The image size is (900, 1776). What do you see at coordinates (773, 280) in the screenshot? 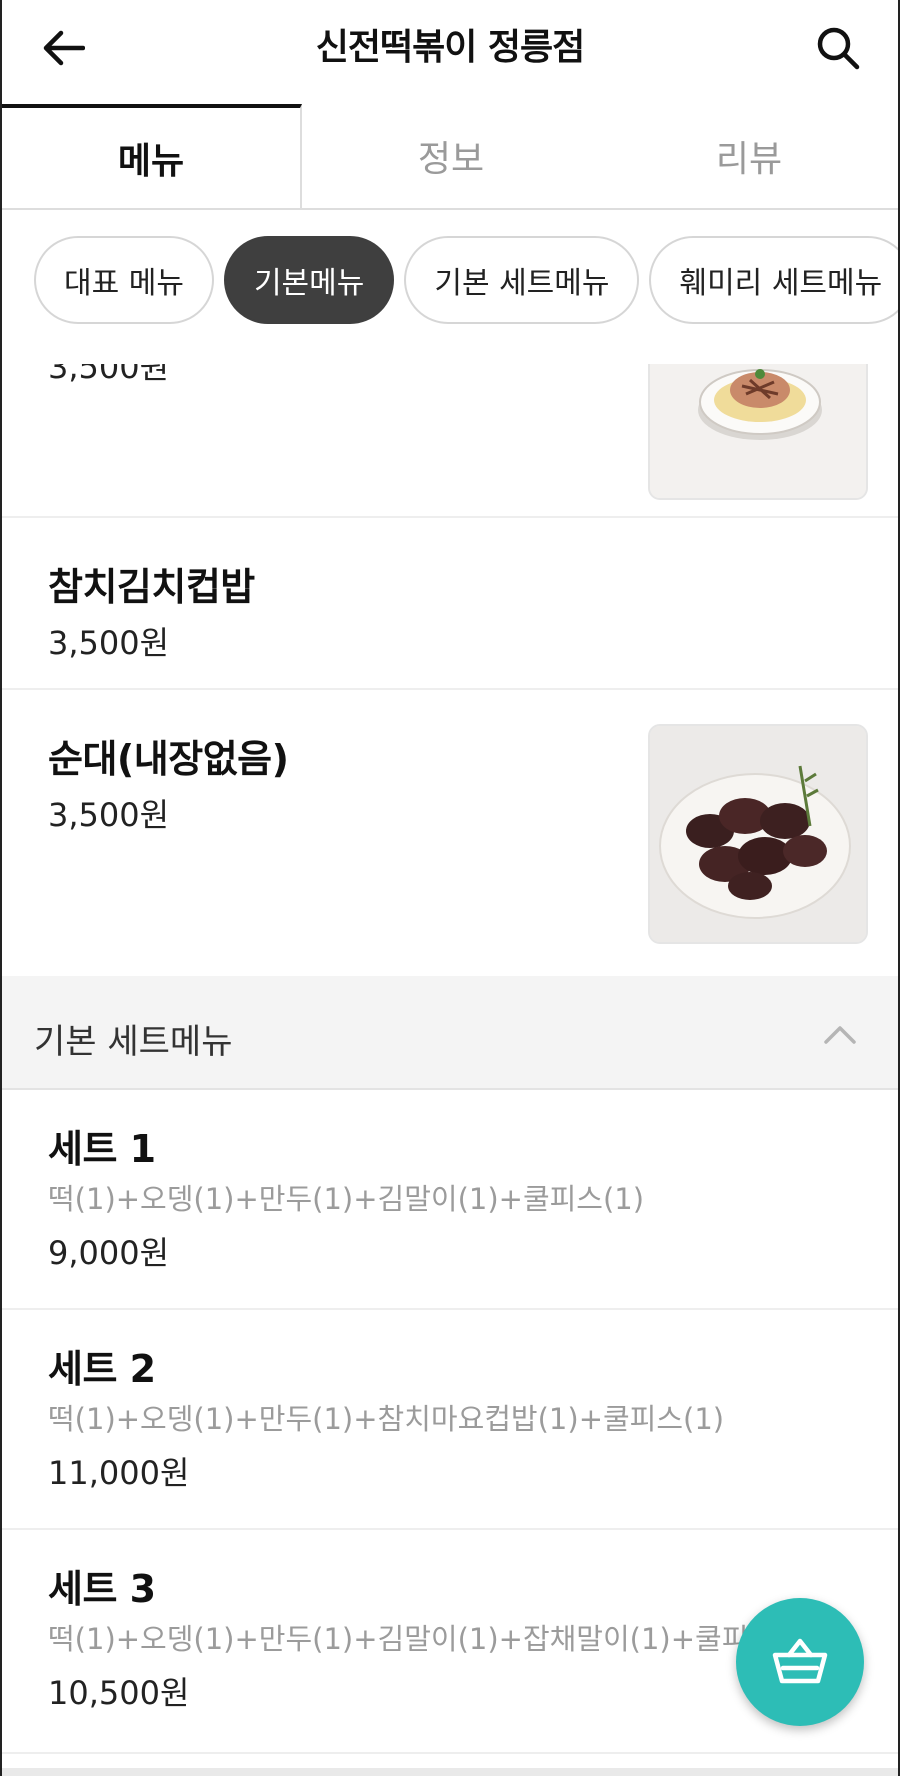
I see `chip-family-set-menu: 훼미리 세트메뉴` at bounding box center [773, 280].